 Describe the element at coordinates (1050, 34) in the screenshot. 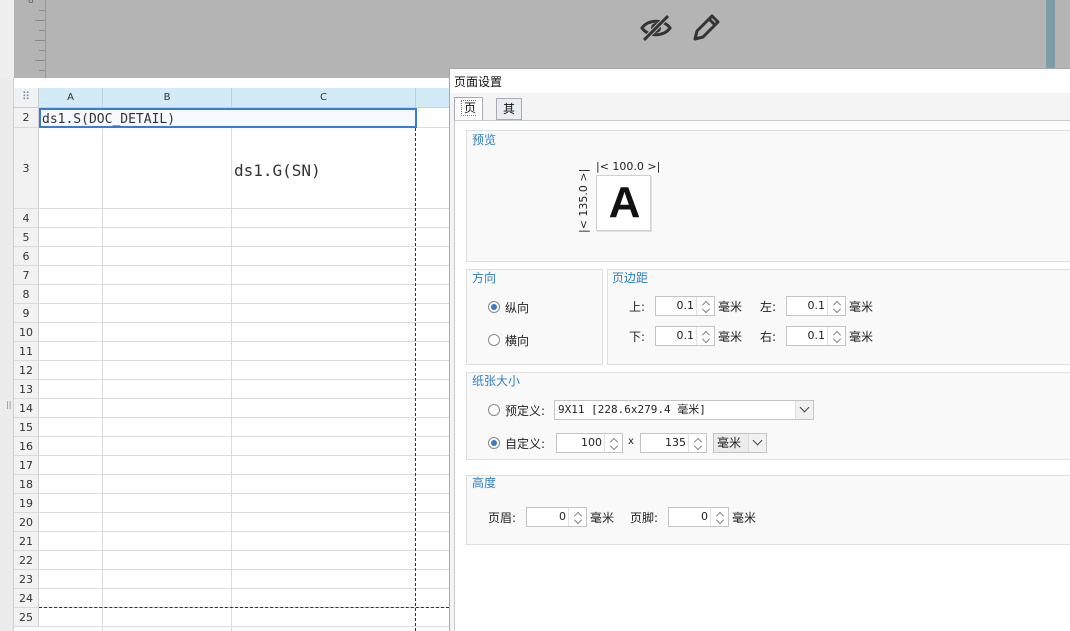

I see `scroll-accent` at that location.